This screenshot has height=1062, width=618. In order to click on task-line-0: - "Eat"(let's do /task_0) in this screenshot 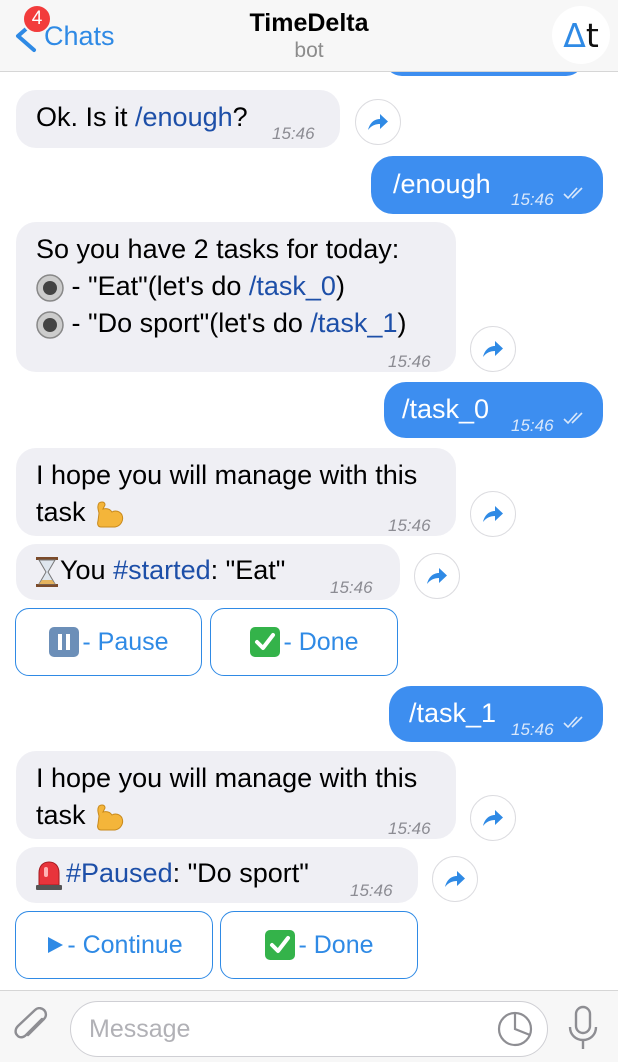, I will do `click(236, 286)`.